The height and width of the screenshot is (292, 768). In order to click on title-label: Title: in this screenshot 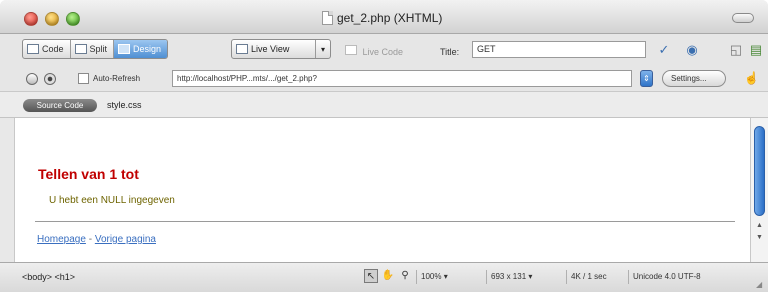, I will do `click(450, 52)`.